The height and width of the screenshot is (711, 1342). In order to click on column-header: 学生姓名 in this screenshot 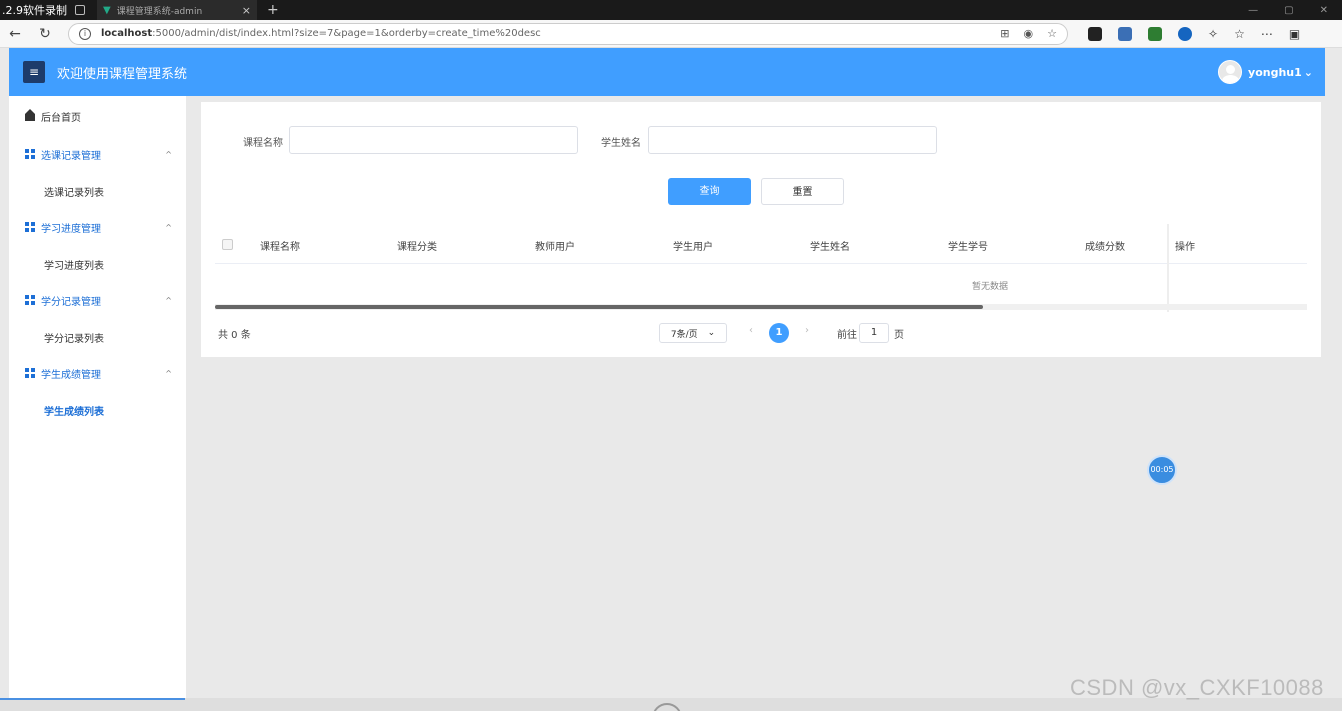, I will do `click(830, 247)`.